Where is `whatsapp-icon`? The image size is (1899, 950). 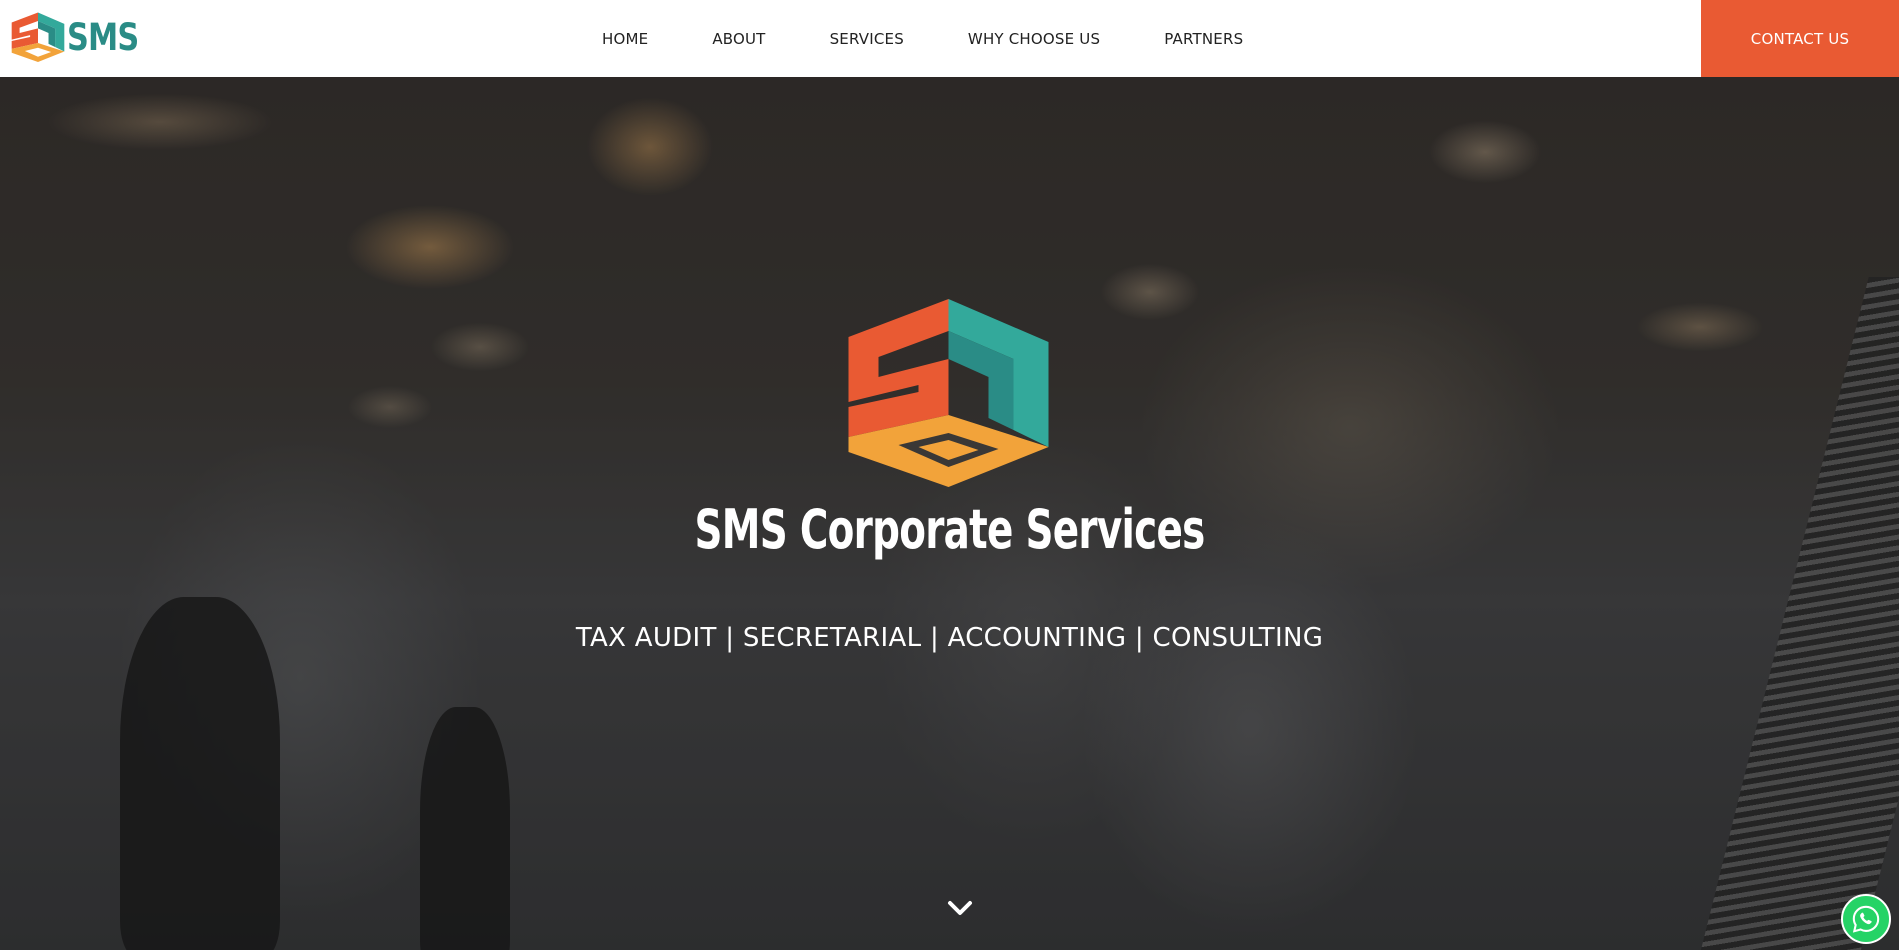 whatsapp-icon is located at coordinates (1866, 919).